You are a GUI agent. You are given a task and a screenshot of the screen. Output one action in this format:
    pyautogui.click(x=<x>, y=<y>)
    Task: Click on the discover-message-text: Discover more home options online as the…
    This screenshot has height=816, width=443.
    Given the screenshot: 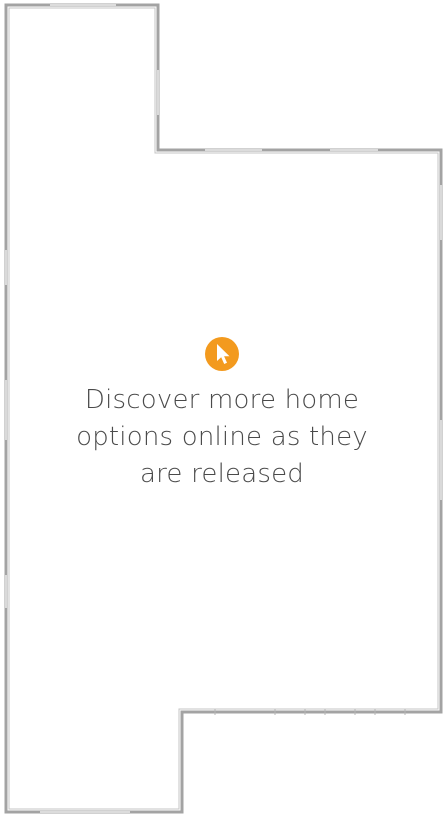 What is the action you would take?
    pyautogui.click(x=222, y=437)
    